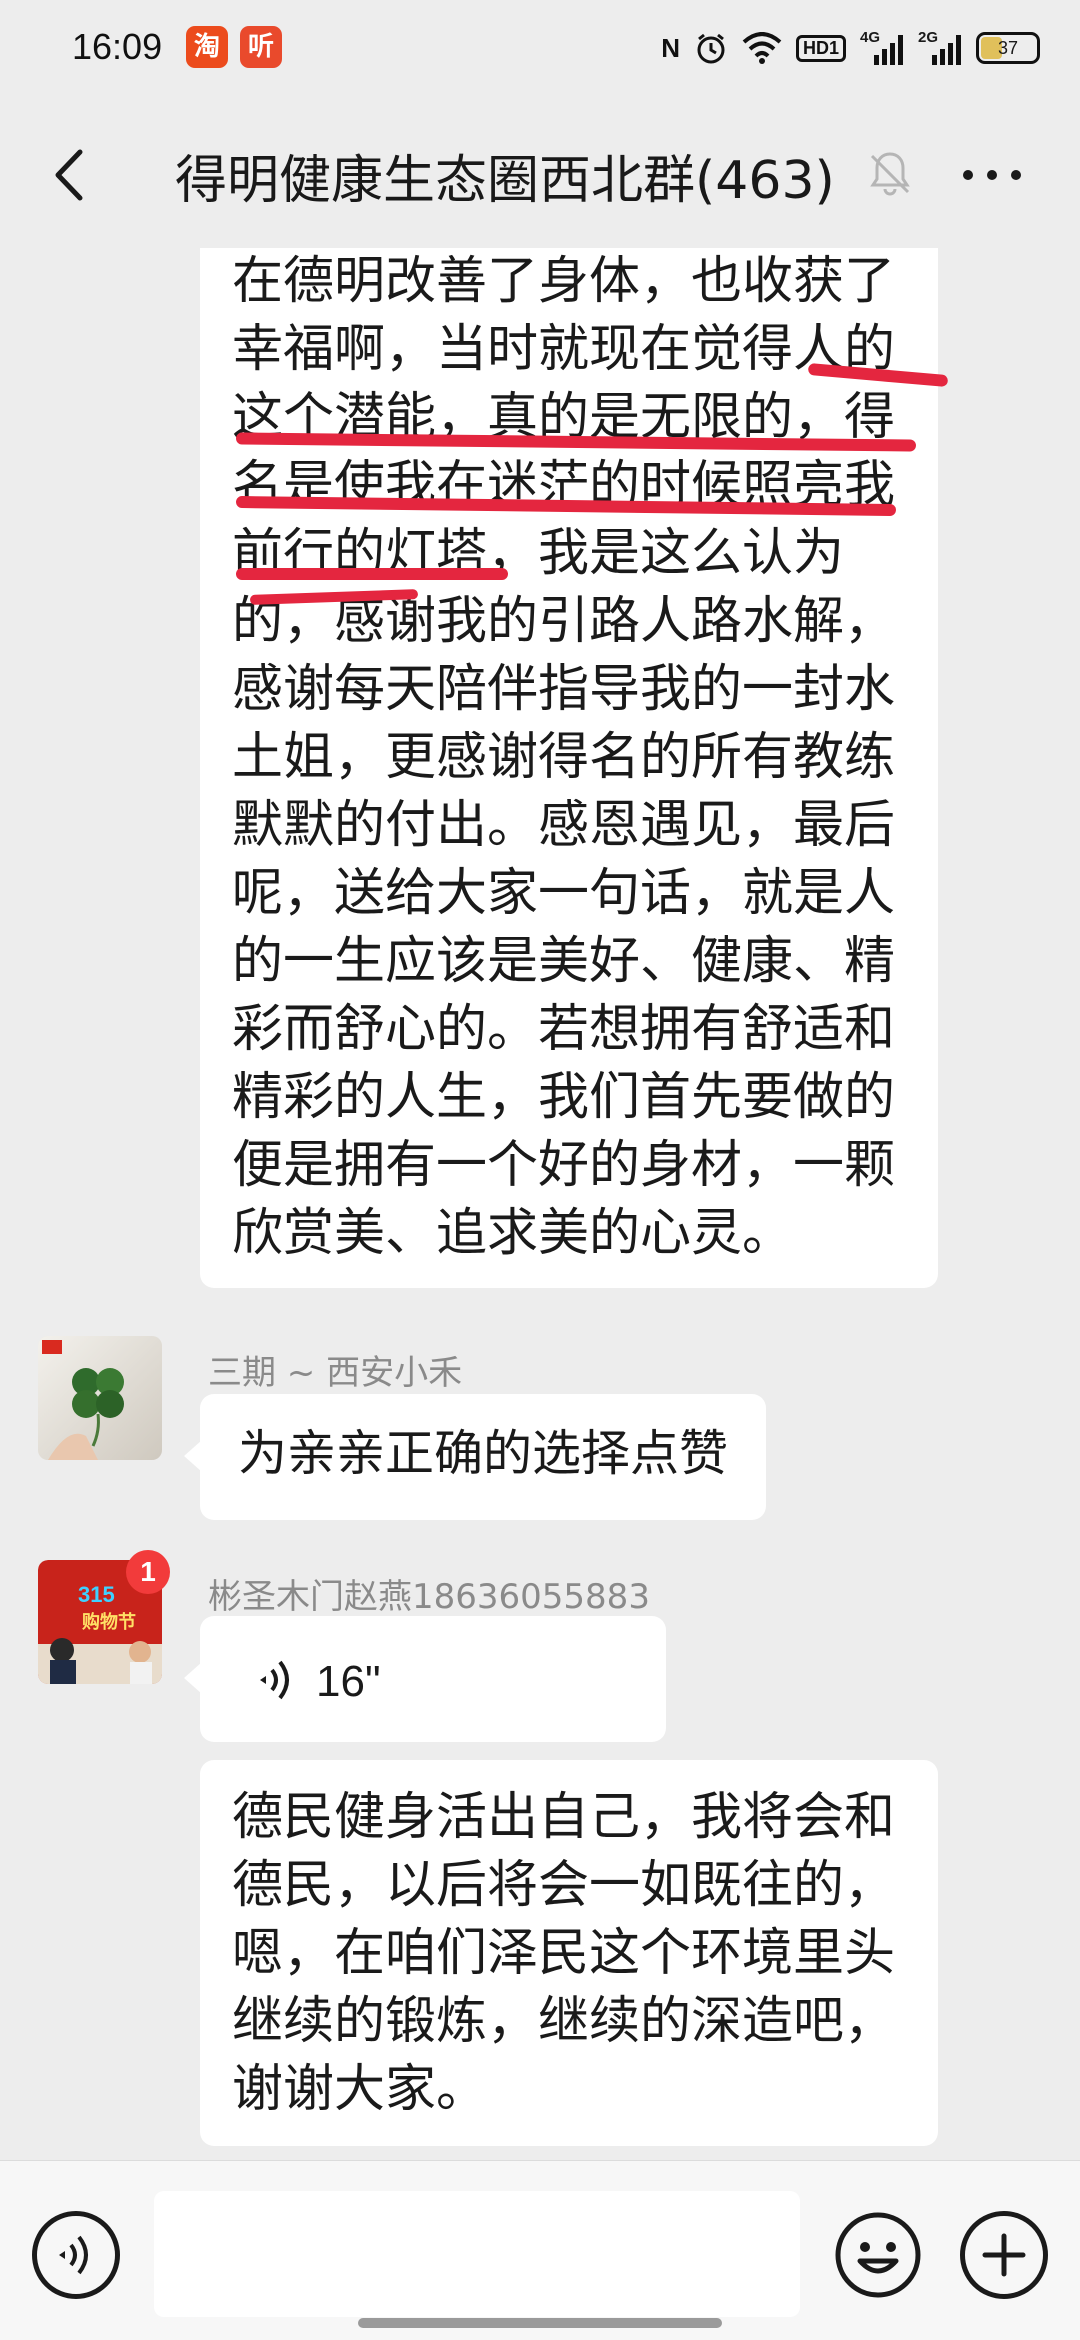  I want to click on message-input, so click(477, 2254).